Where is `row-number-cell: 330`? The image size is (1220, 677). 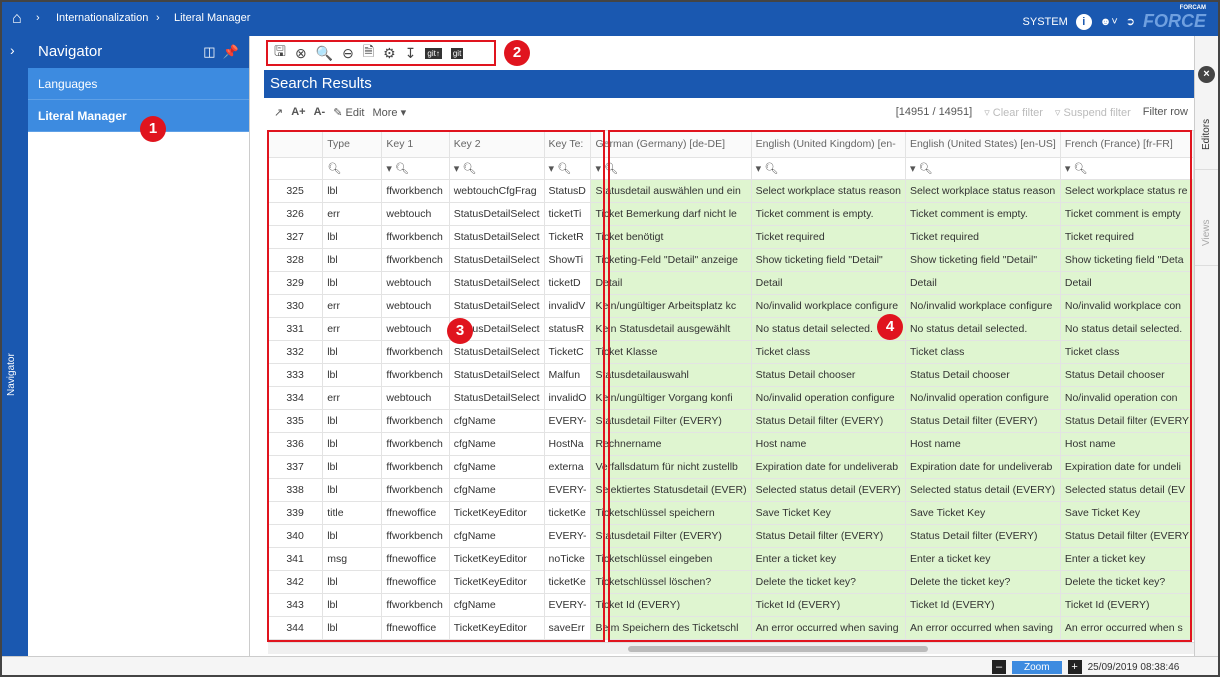 row-number-cell: 330 is located at coordinates (296, 306).